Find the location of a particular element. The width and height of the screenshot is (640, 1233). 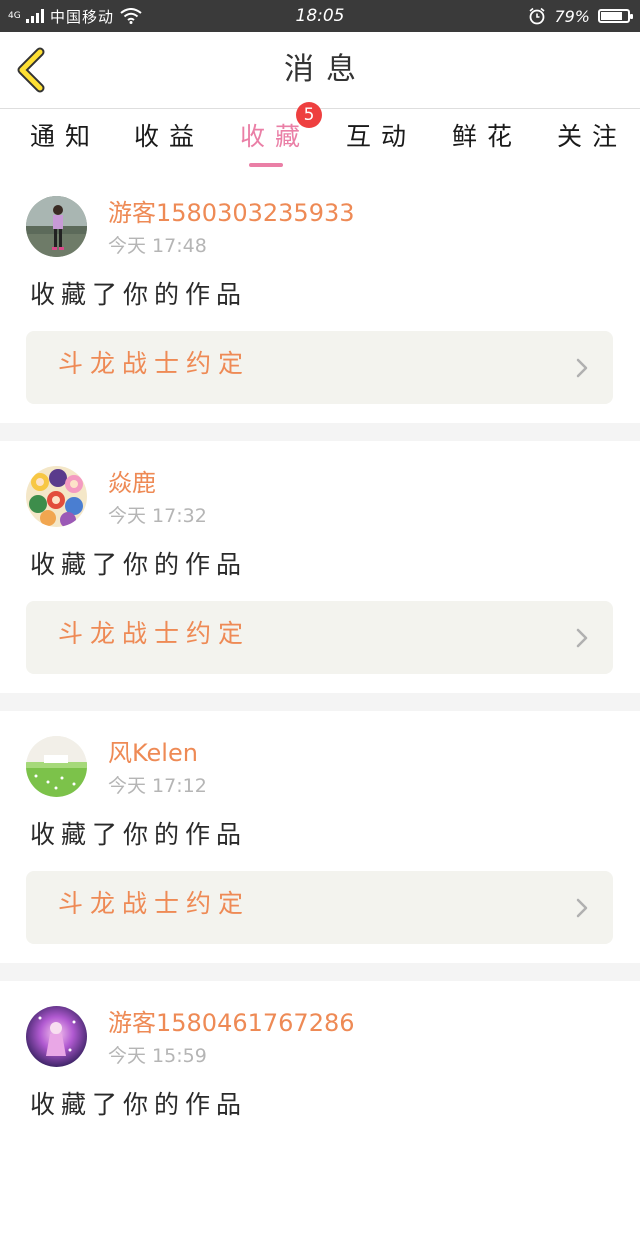

timestamp: 今天 17:12 is located at coordinates (157, 786).